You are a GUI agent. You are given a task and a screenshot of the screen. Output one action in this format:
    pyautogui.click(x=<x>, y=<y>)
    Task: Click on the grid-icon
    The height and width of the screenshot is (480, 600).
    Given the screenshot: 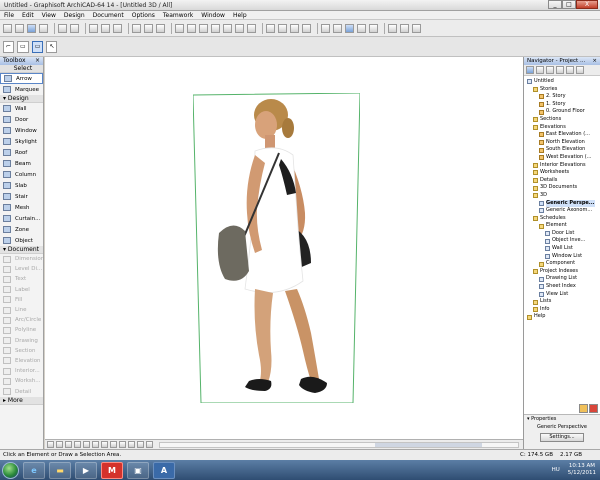 What is the action you would take?
    pyautogui.click(x=191, y=28)
    